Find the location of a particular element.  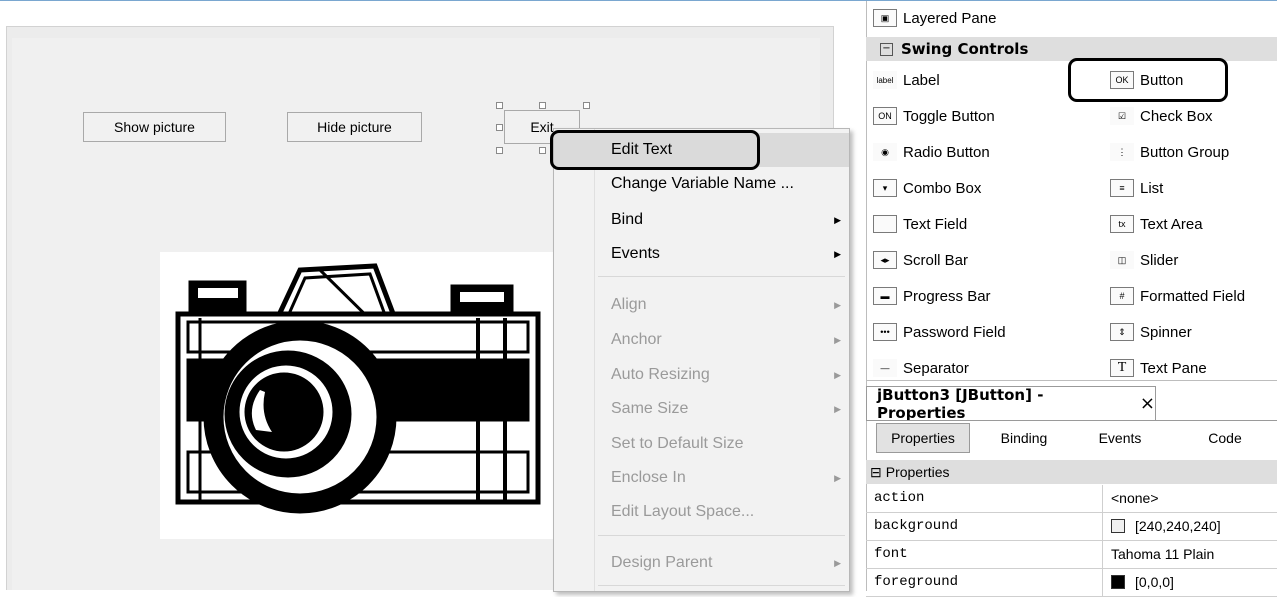

palette-item-progress-bar: ▬ Progress Bar is located at coordinates (932, 296).